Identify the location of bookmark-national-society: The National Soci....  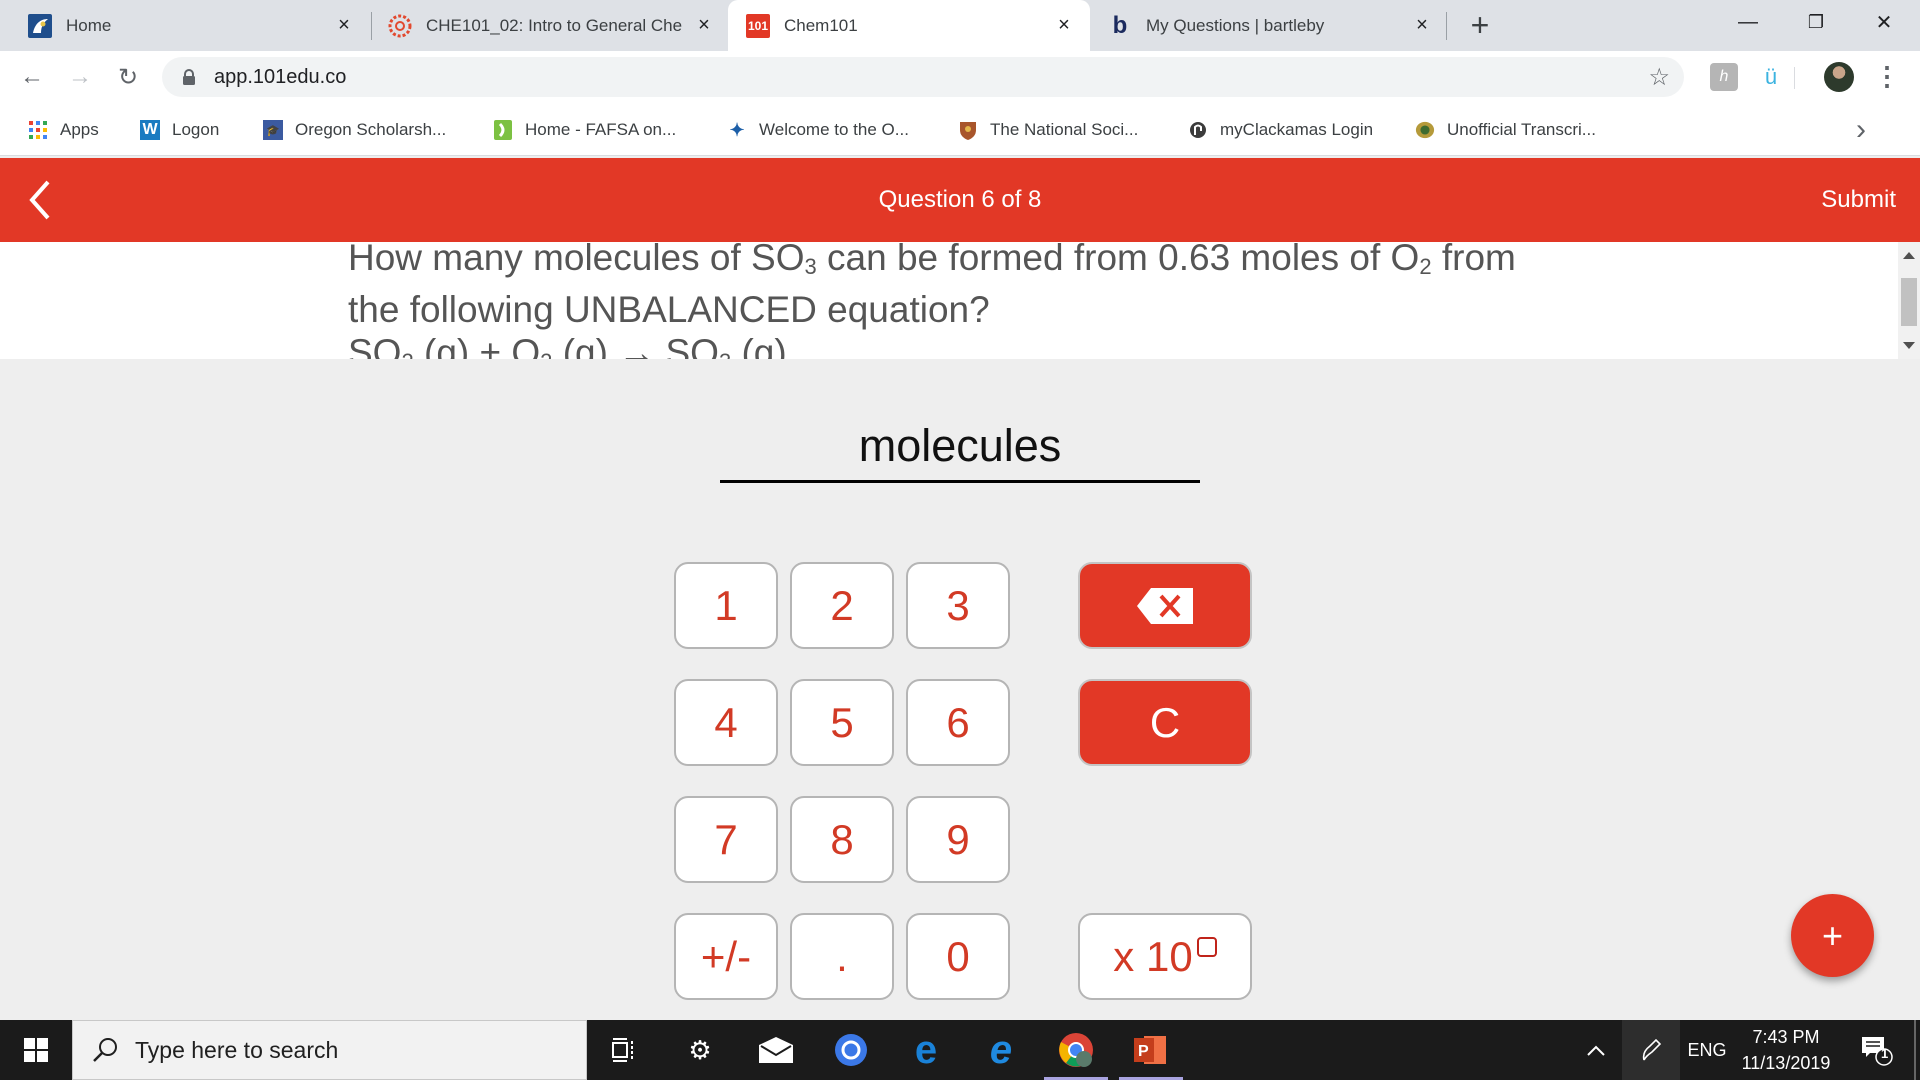
(1048, 130).